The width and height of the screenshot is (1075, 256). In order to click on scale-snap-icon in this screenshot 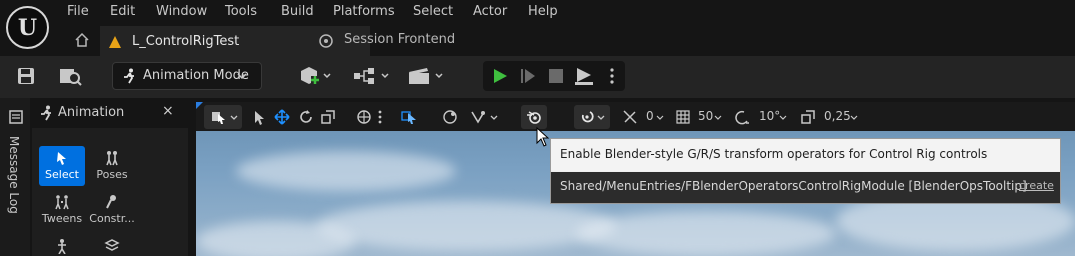, I will do `click(808, 117)`.